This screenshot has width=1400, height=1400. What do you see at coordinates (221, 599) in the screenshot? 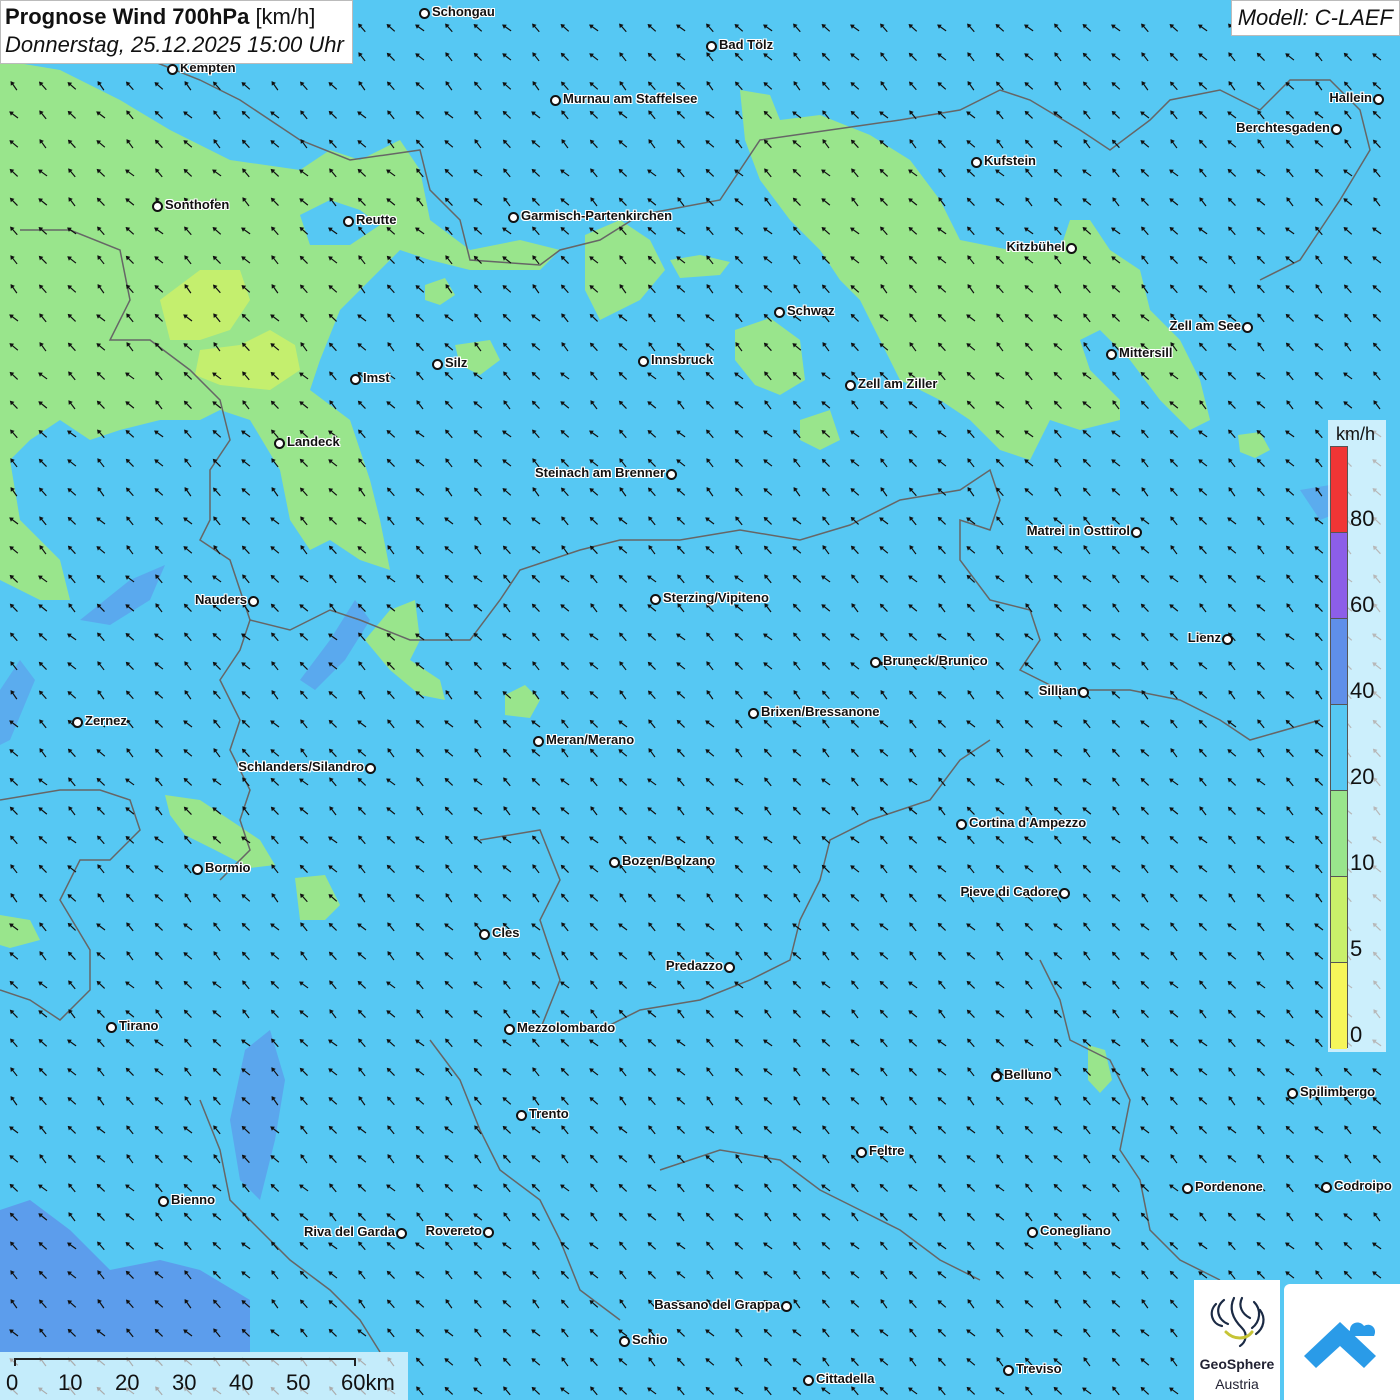
I see `city-label: Nauders` at bounding box center [221, 599].